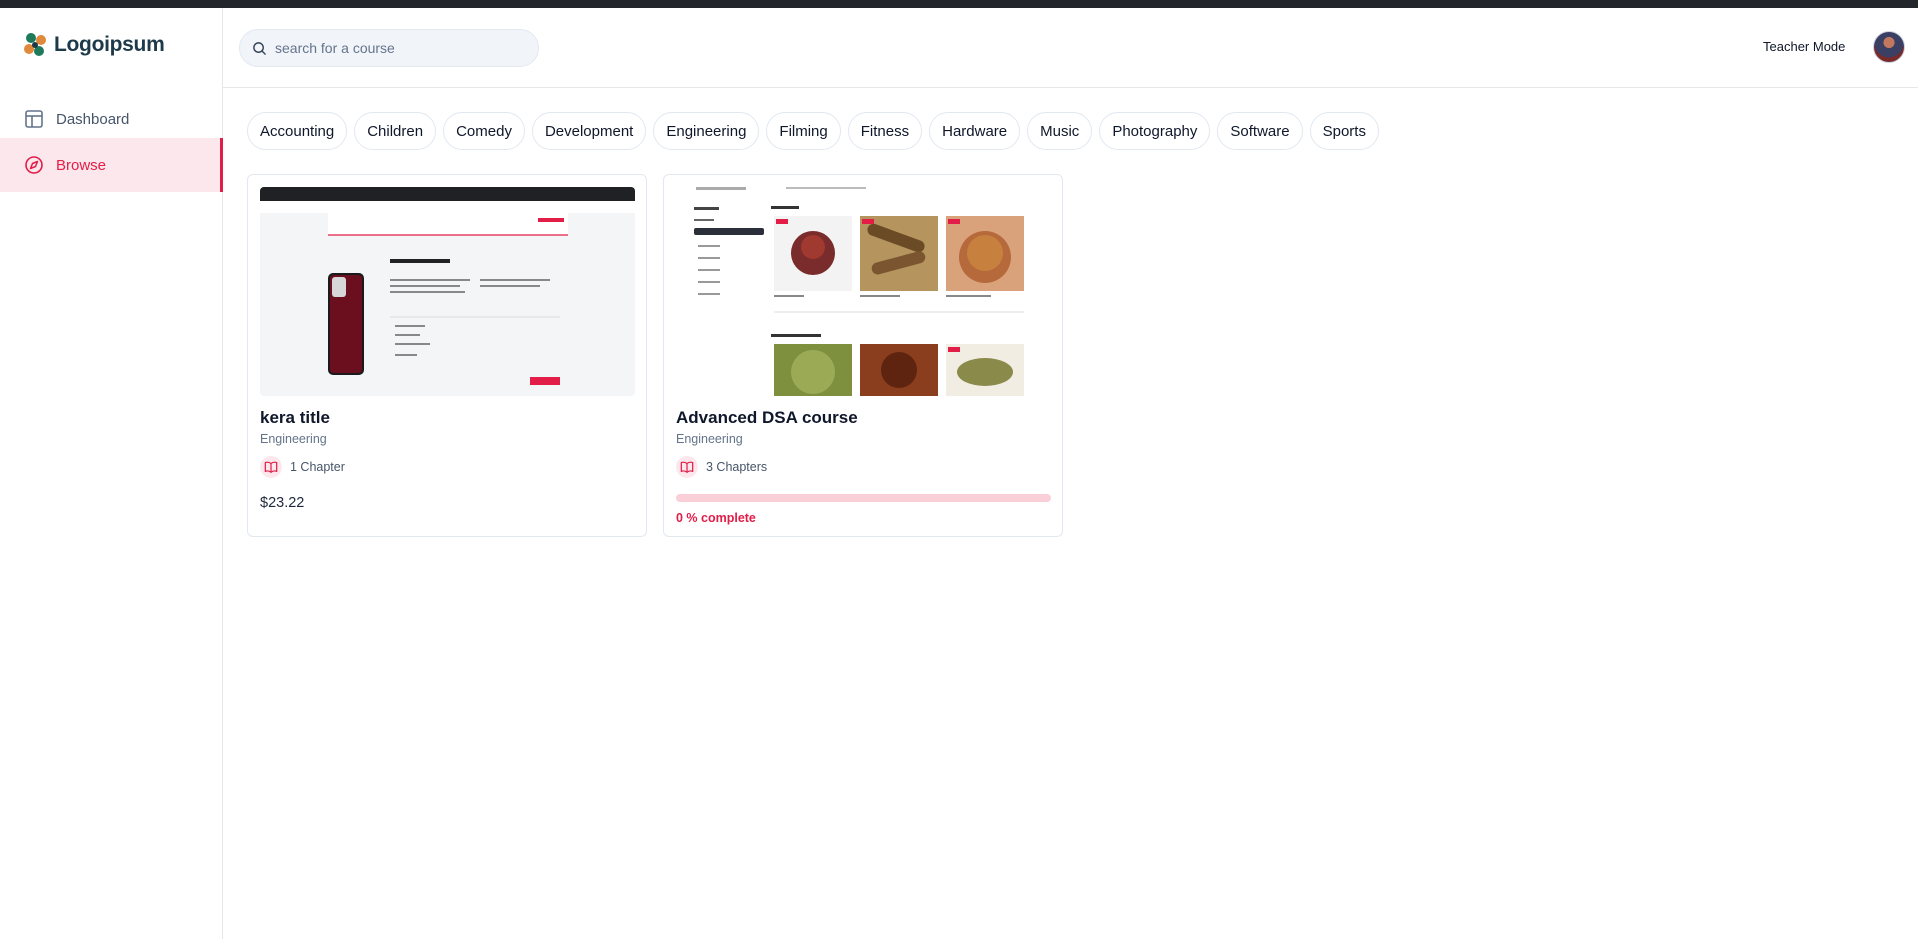 This screenshot has height=939, width=1918. Describe the element at coordinates (317, 467) in the screenshot. I see `course-chapter-count: 1 Chapter` at that location.